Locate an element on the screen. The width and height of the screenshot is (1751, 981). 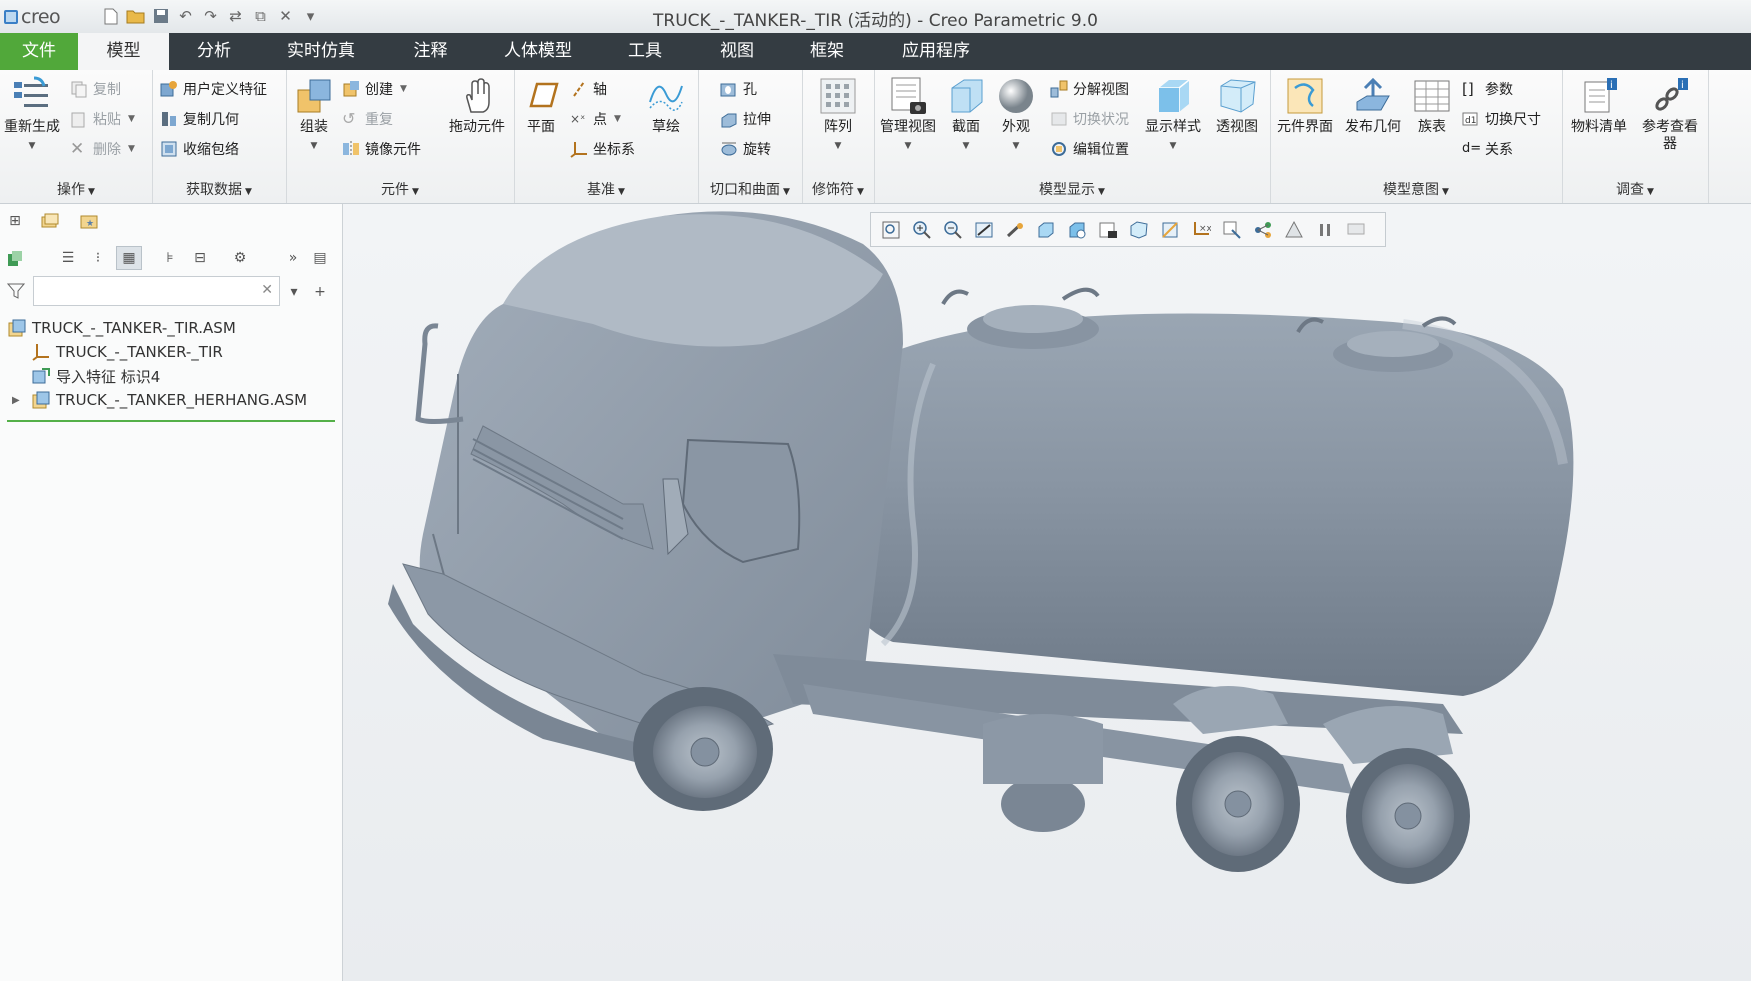
component-interface-button: 元件界面 is located at coordinates (1305, 105).